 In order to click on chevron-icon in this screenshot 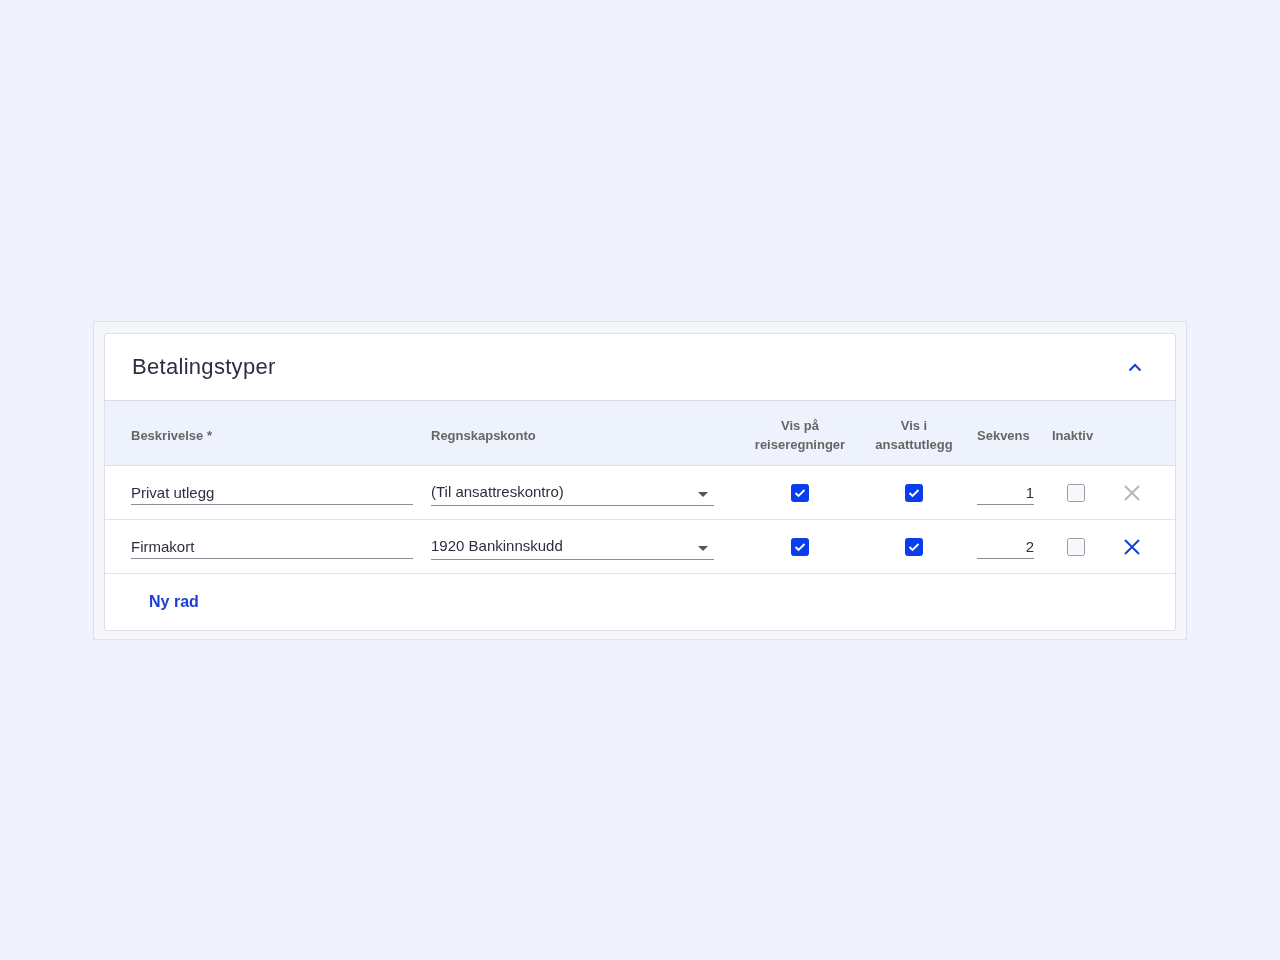, I will do `click(1135, 367)`.